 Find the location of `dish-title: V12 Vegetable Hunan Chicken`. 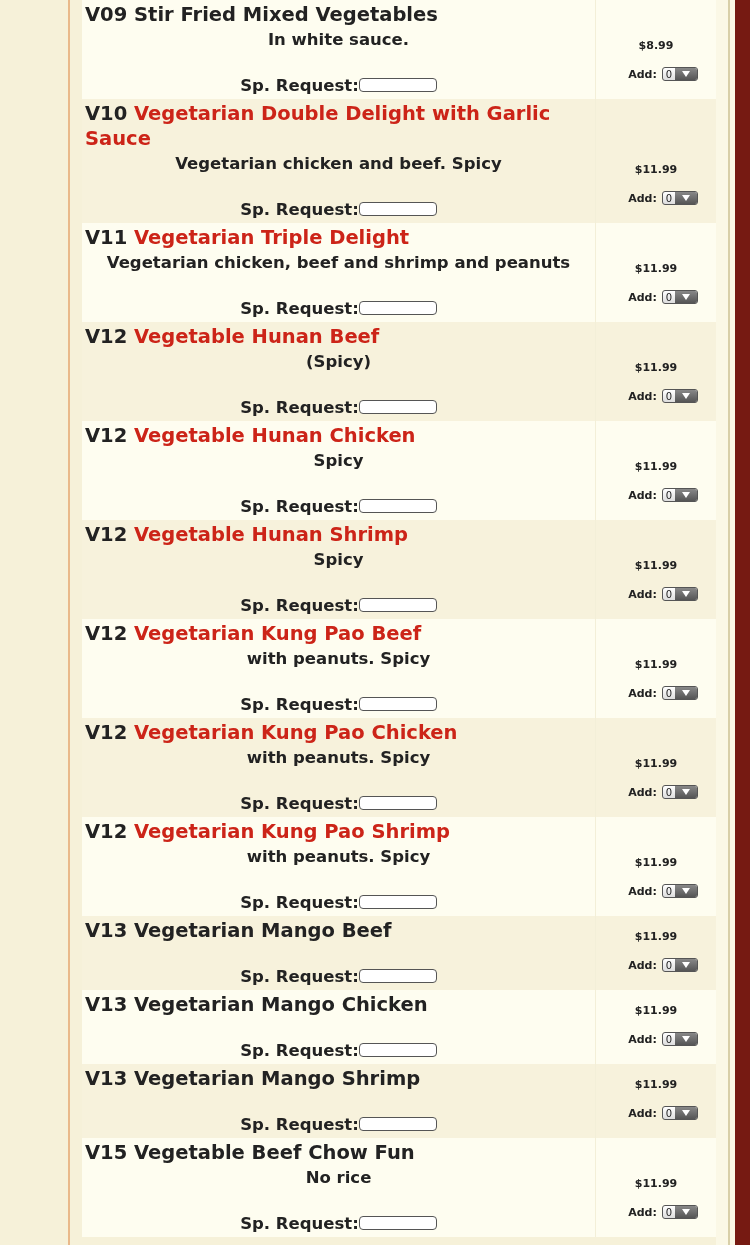

dish-title: V12 Vegetable Hunan Chicken is located at coordinates (251, 435).